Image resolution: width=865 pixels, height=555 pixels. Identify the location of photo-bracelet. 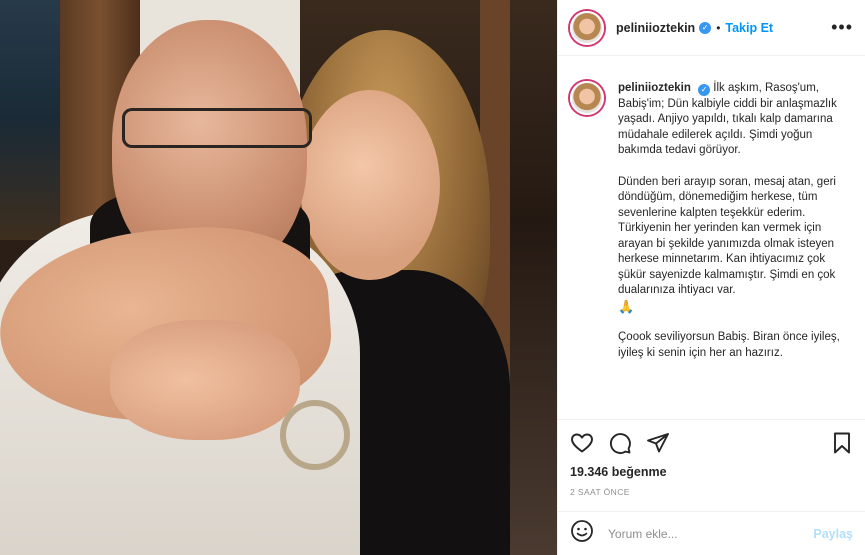
(315, 435).